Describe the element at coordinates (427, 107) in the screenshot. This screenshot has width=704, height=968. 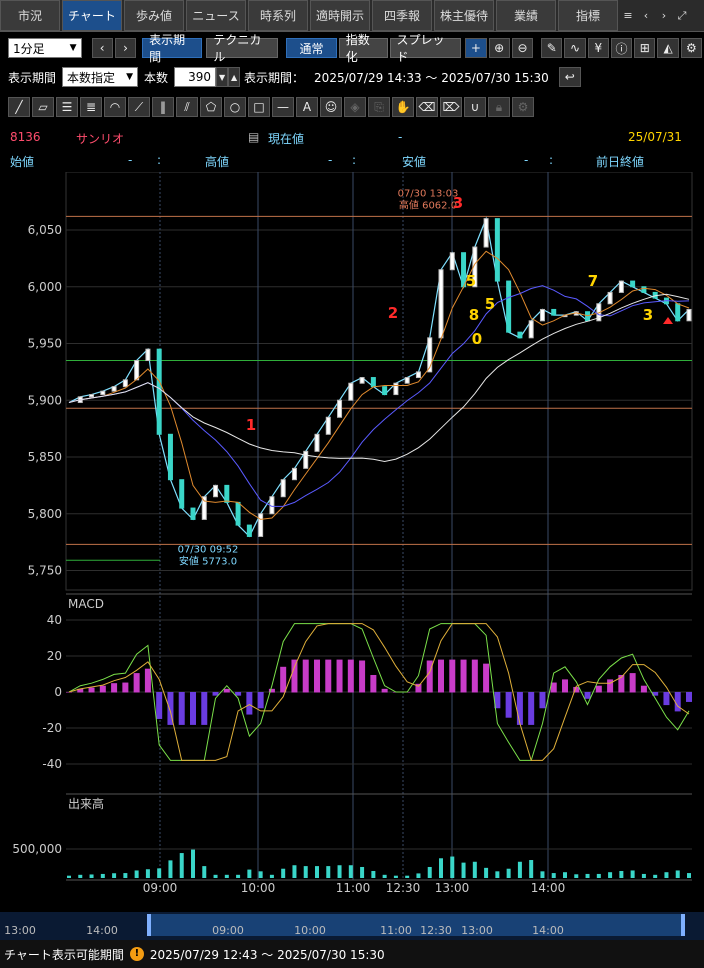
I see `eraser-icon: ⌫` at that location.